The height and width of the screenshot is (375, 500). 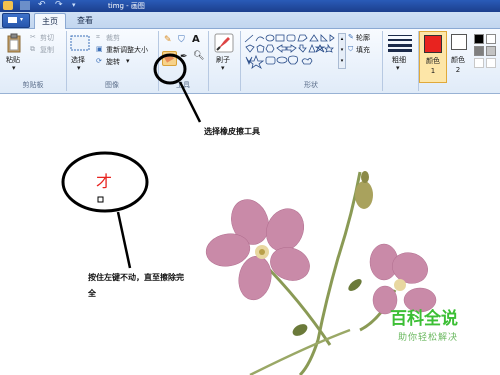 What do you see at coordinates (100, 199) in the screenshot?
I see `eraser-cursor` at bounding box center [100, 199].